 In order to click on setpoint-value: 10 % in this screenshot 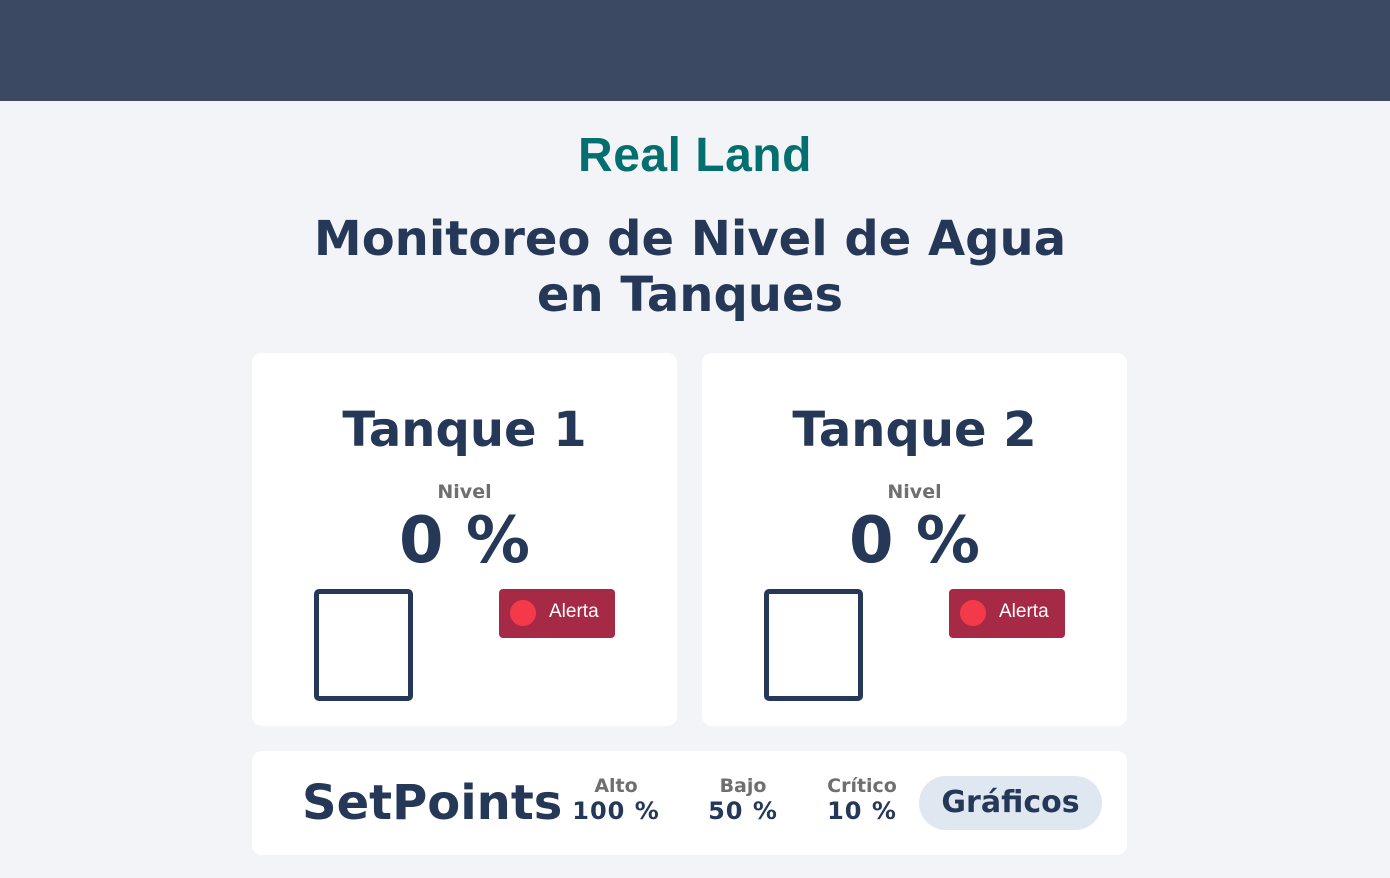, I will do `click(862, 811)`.